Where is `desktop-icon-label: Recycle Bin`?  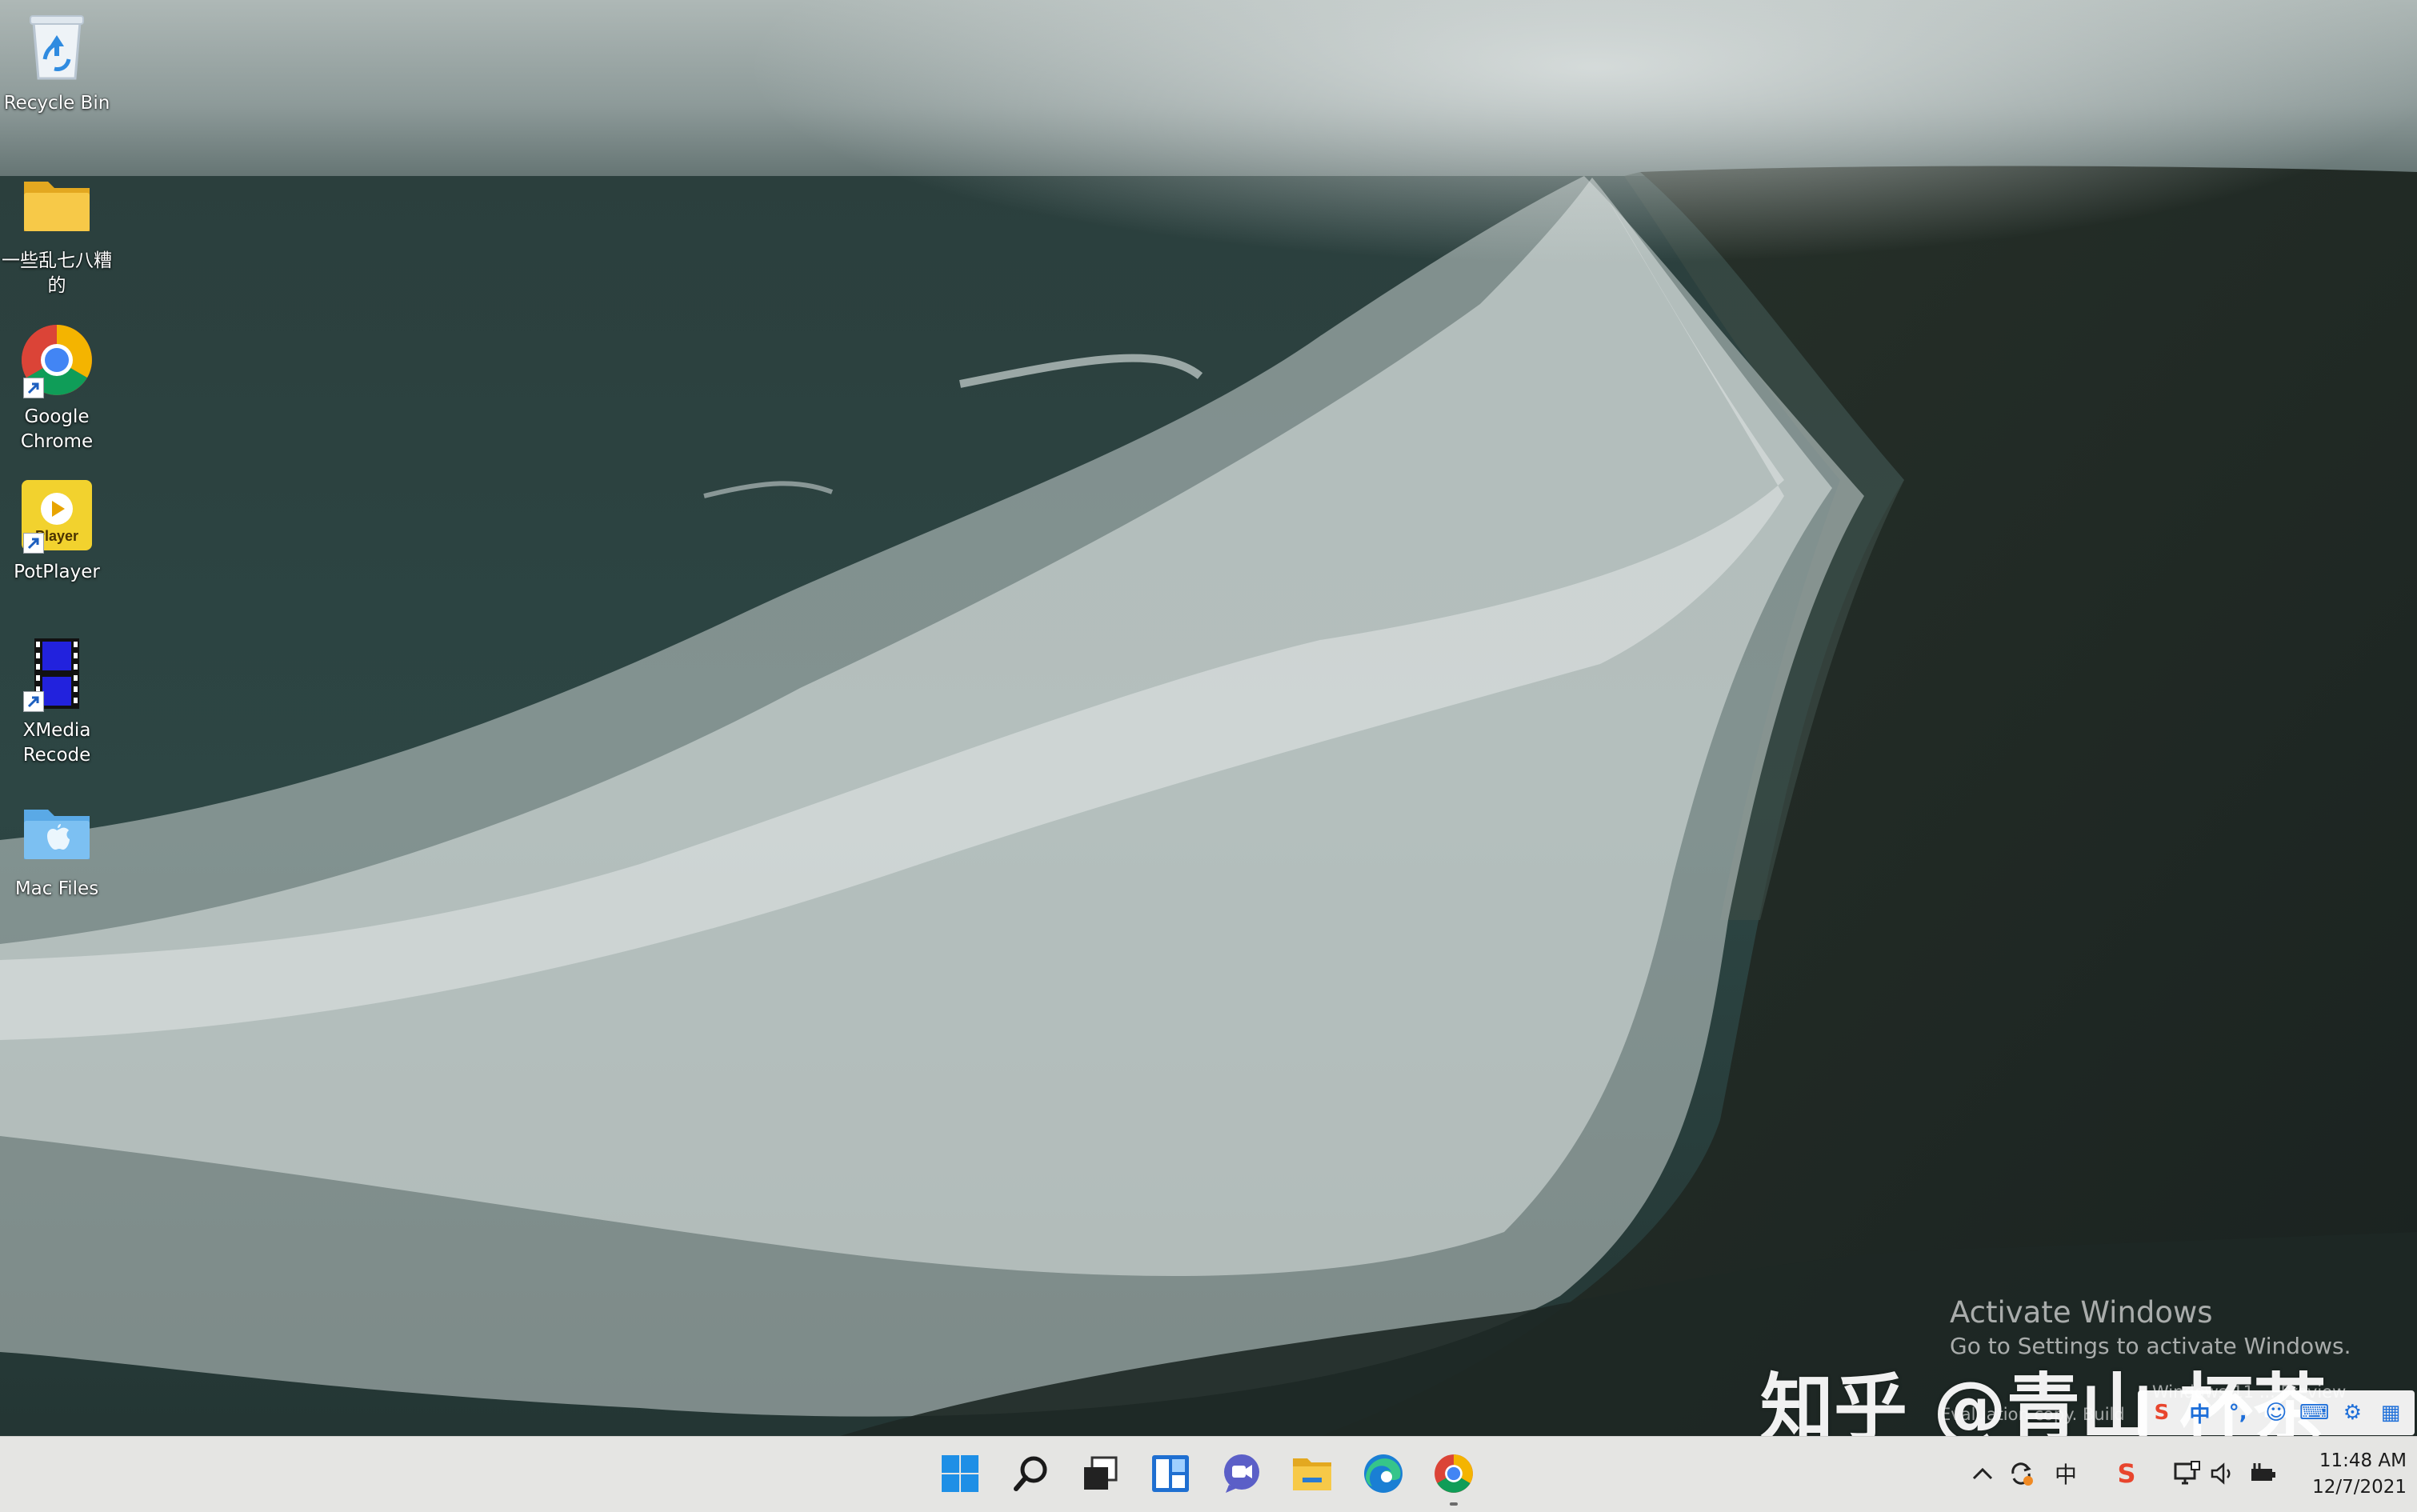 desktop-icon-label: Recycle Bin is located at coordinates (56, 103).